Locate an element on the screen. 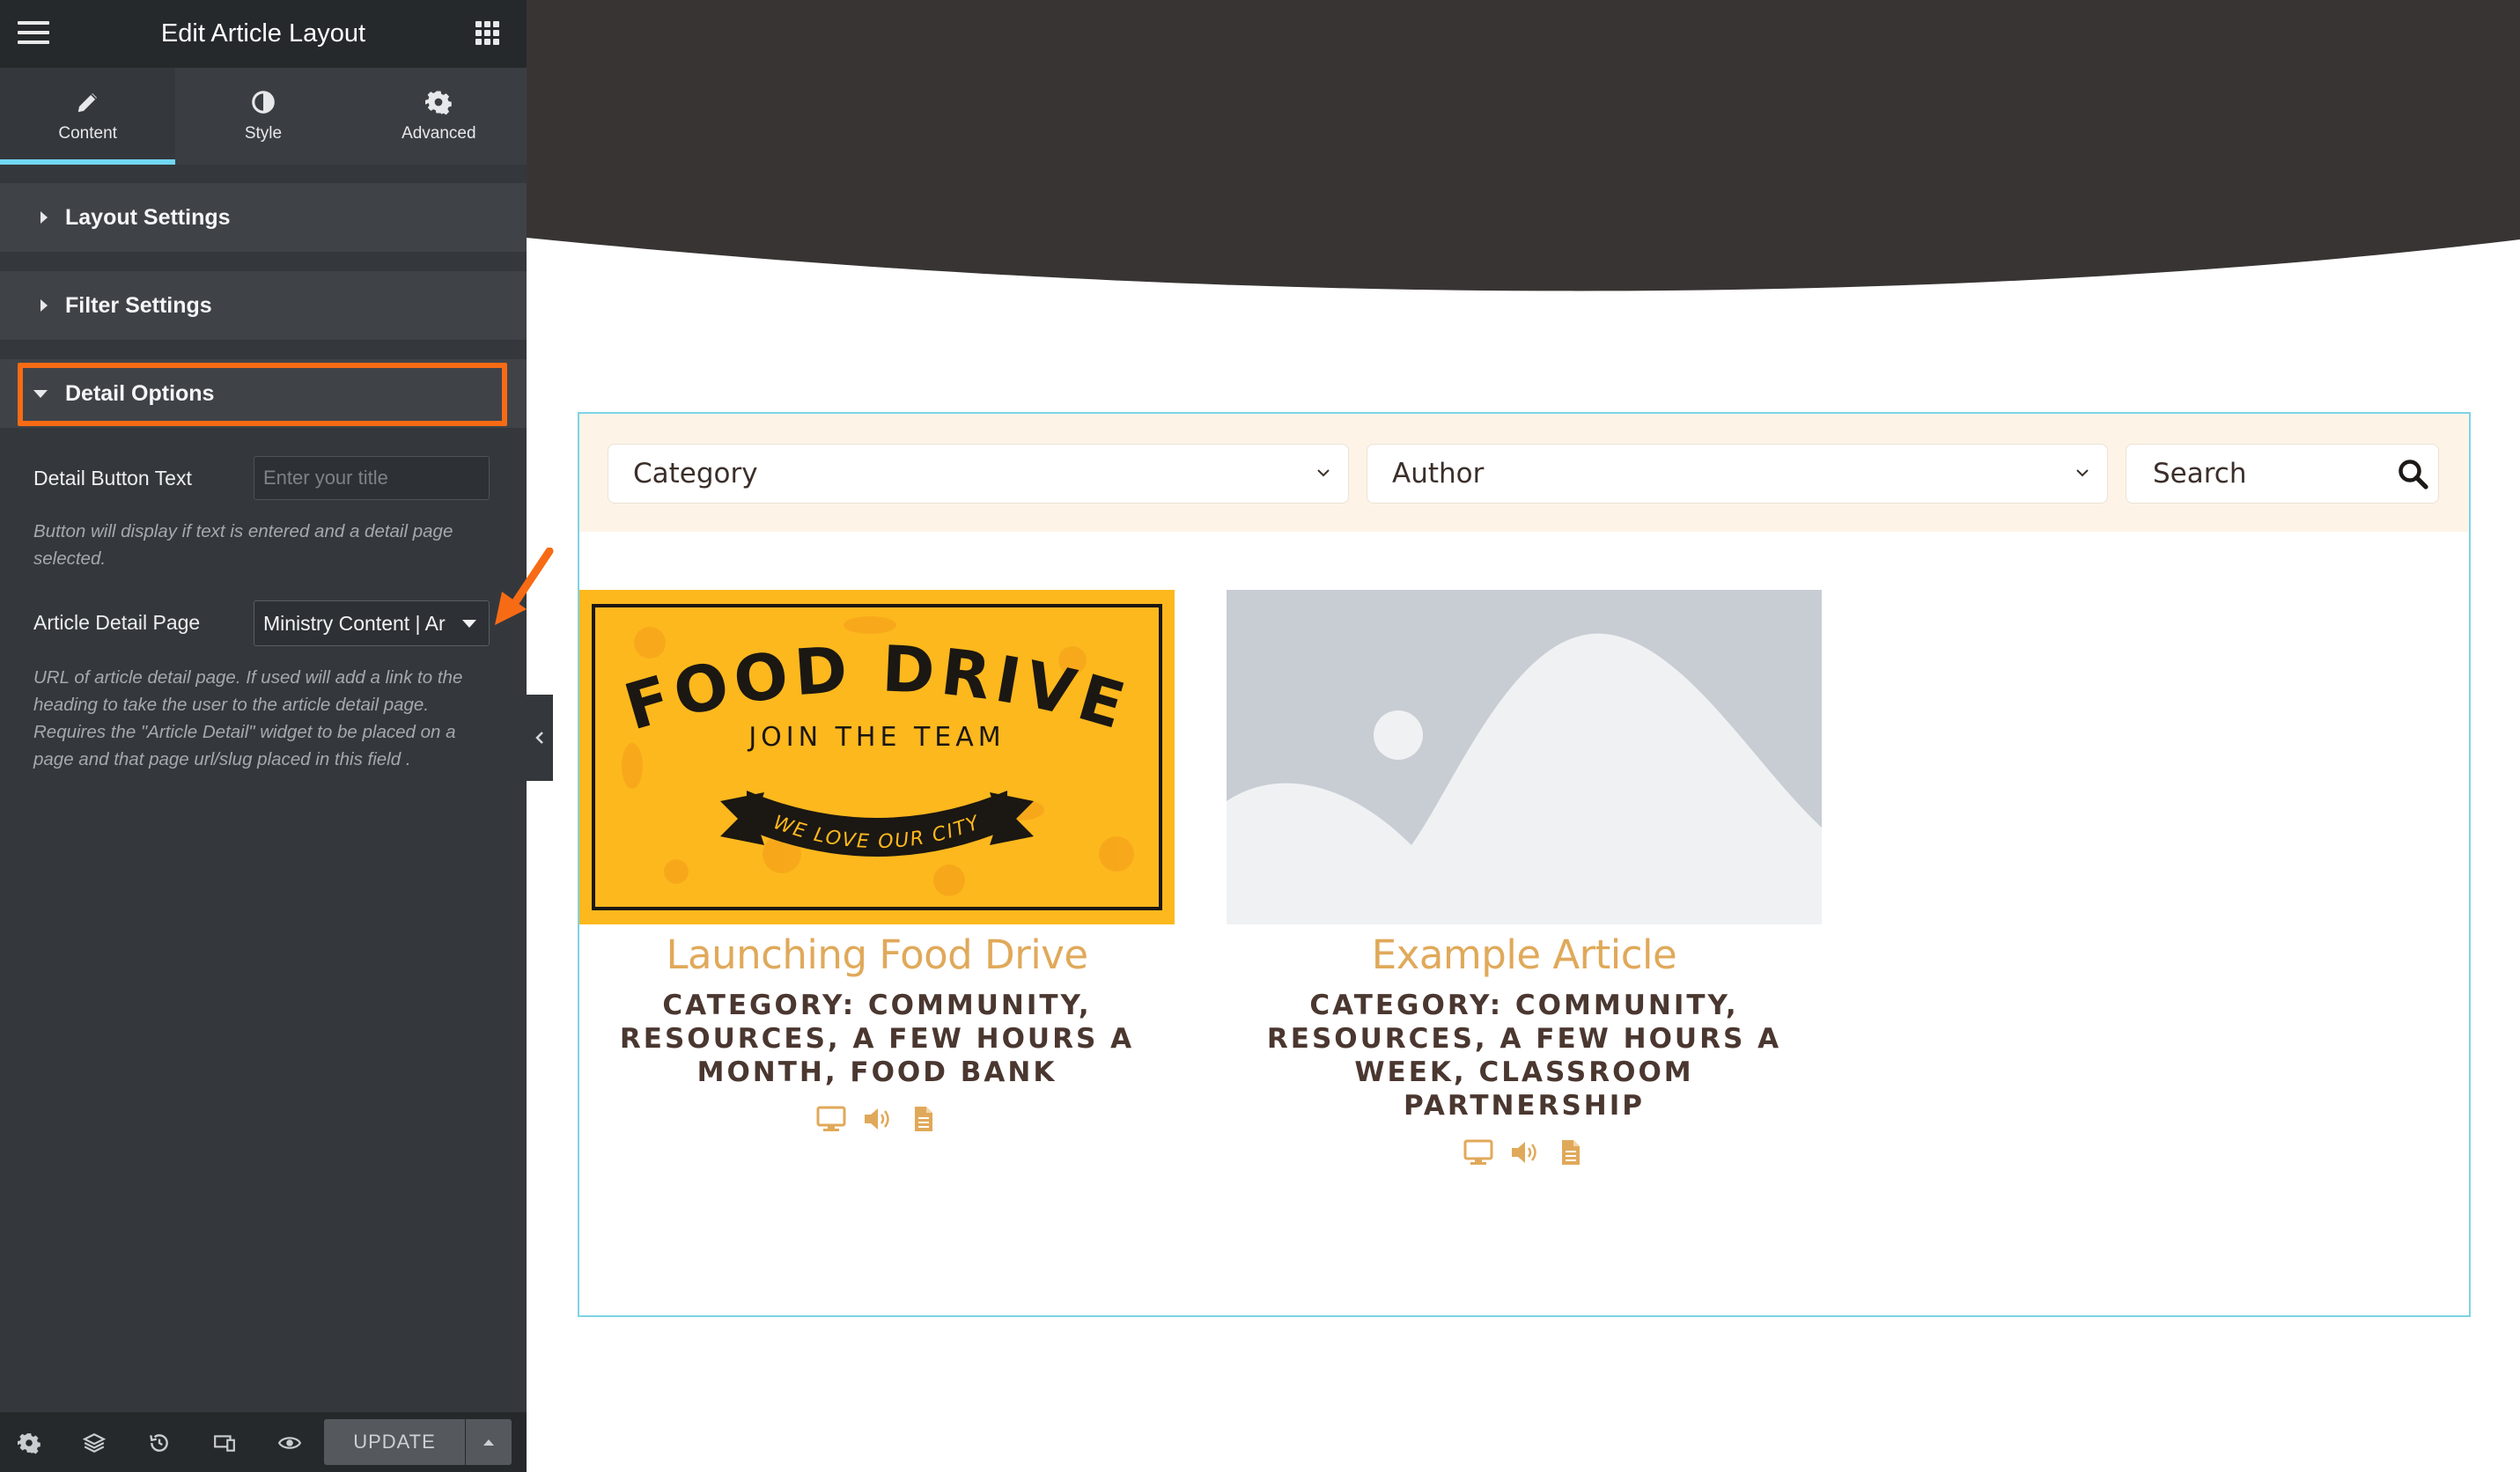  detail-button-text-input is located at coordinates (372, 478).